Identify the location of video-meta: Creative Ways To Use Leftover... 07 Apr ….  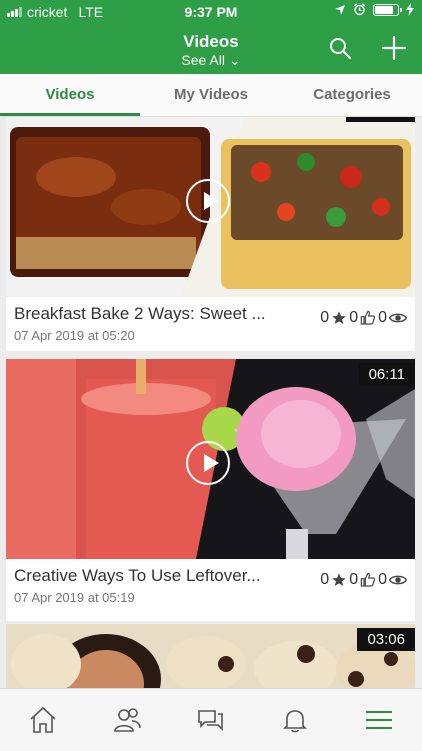
(210, 590).